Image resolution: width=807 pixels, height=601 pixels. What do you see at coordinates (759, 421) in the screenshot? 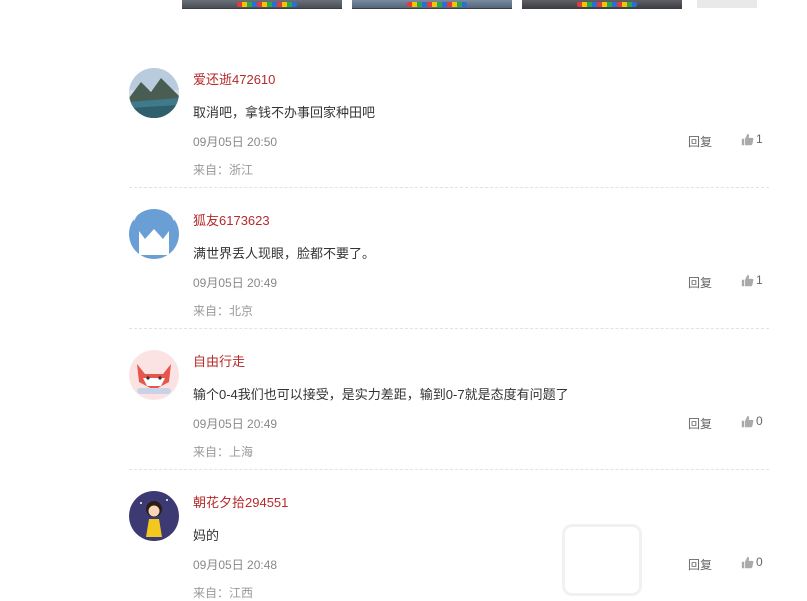
I see `like-count: 0` at bounding box center [759, 421].